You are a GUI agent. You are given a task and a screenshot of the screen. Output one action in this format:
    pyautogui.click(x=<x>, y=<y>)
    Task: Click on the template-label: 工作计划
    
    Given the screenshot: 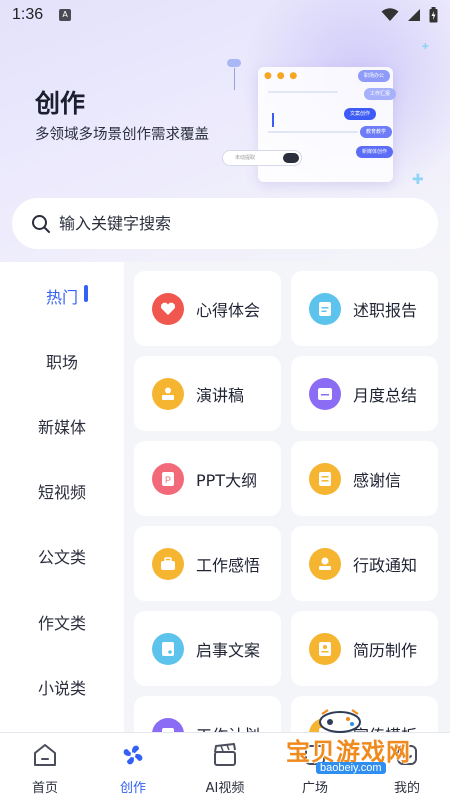 What is the action you would take?
    pyautogui.click(x=236, y=727)
    